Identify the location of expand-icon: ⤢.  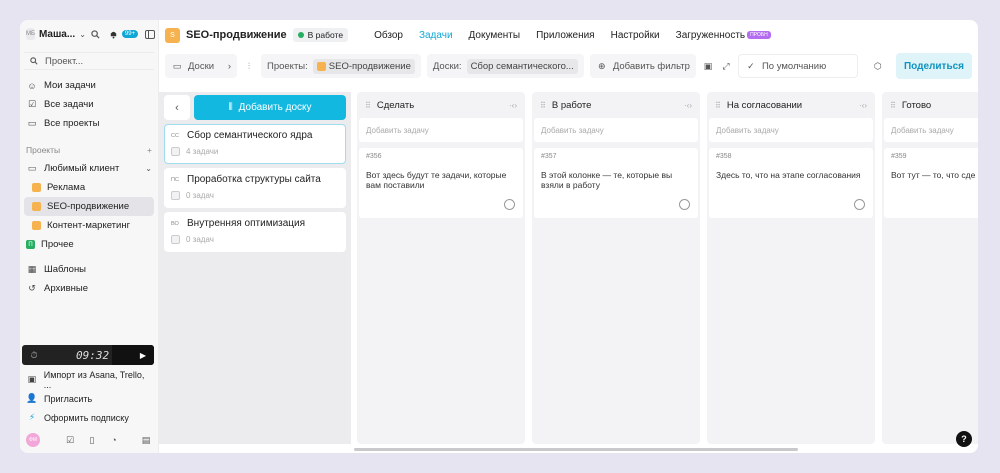
(726, 66).